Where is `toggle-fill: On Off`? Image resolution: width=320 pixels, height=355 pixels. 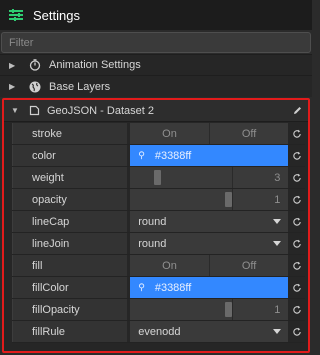
toggle-fill: On Off is located at coordinates (209, 265).